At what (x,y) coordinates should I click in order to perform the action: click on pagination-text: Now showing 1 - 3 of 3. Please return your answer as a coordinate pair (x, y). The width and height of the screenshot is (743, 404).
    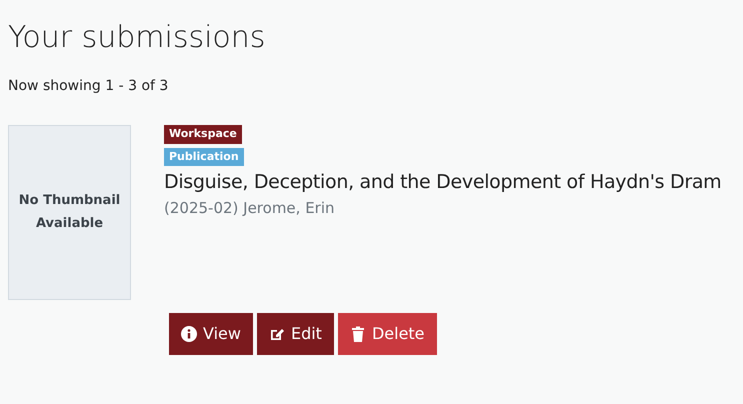
    Looking at the image, I should click on (89, 86).